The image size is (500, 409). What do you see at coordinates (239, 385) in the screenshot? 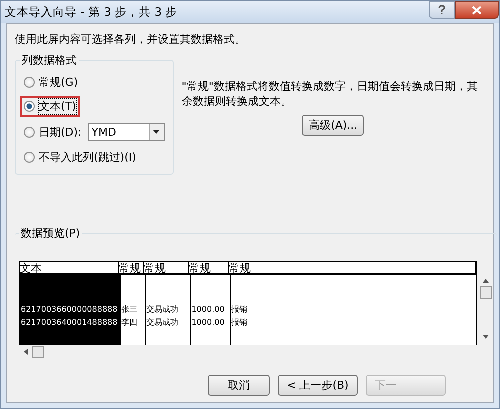
I see `dialog-button: 取消` at bounding box center [239, 385].